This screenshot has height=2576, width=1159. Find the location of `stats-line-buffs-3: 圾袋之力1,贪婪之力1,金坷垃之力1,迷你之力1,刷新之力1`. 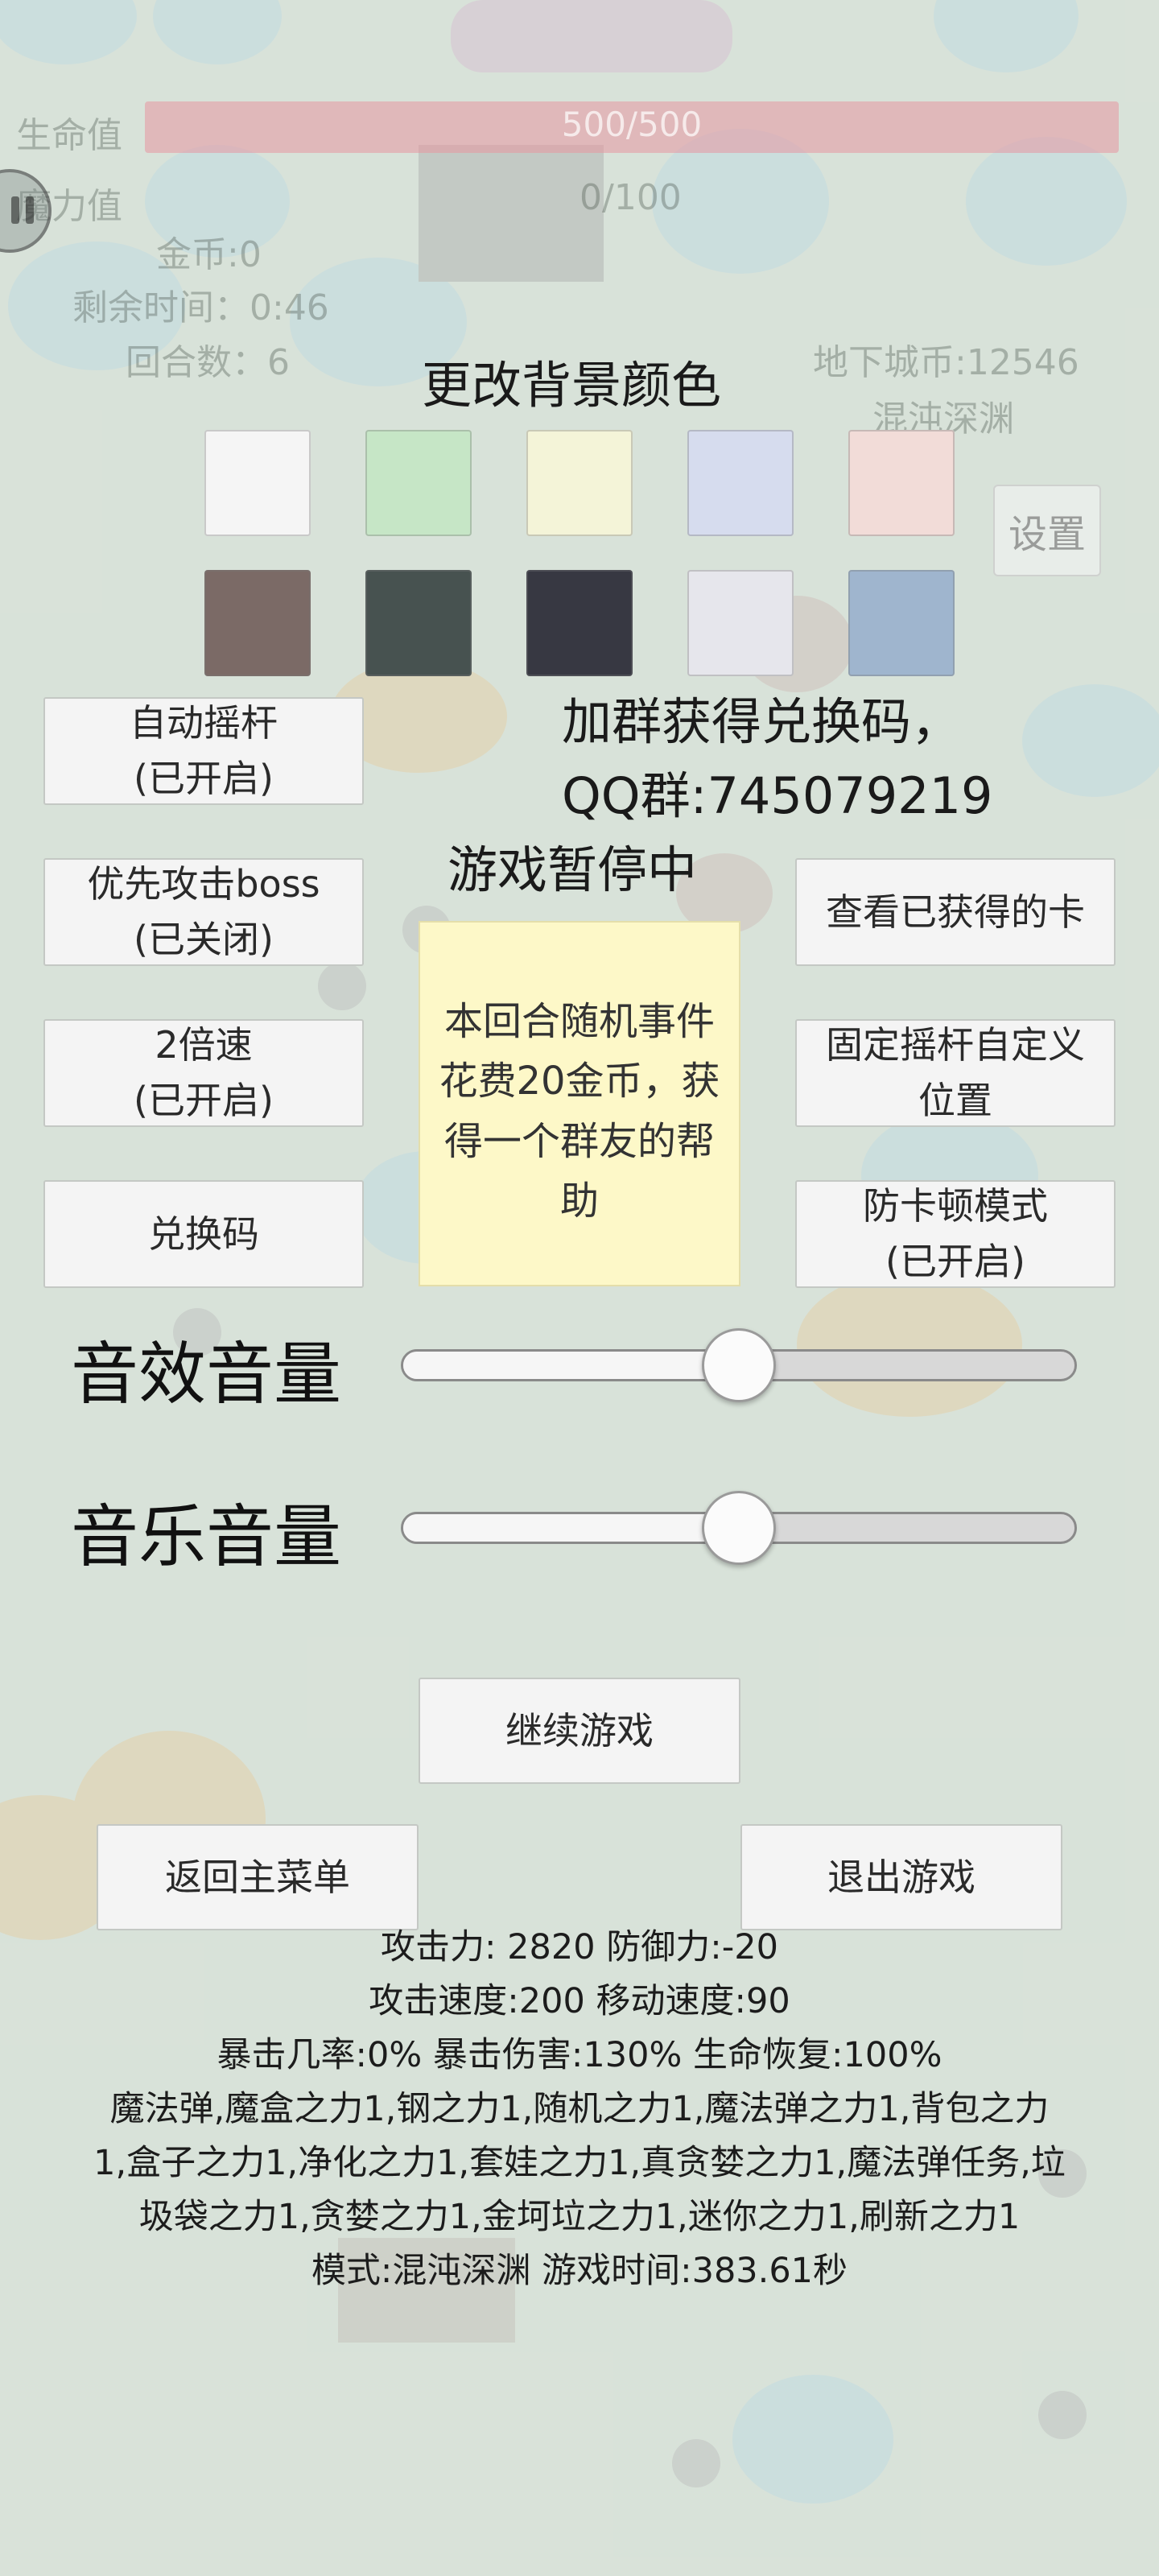

stats-line-buffs-3: 圾袋之力1,贪婪之力1,金坷垃之力1,迷你之力1,刷新之力1 is located at coordinates (579, 2217).